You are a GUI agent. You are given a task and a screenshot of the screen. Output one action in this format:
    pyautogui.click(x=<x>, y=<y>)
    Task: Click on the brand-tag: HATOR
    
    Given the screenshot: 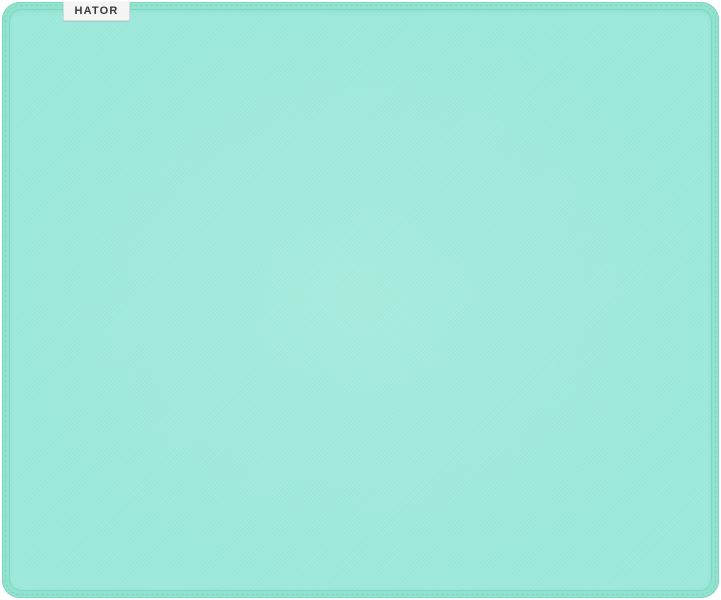 What is the action you would take?
    pyautogui.click(x=96, y=11)
    